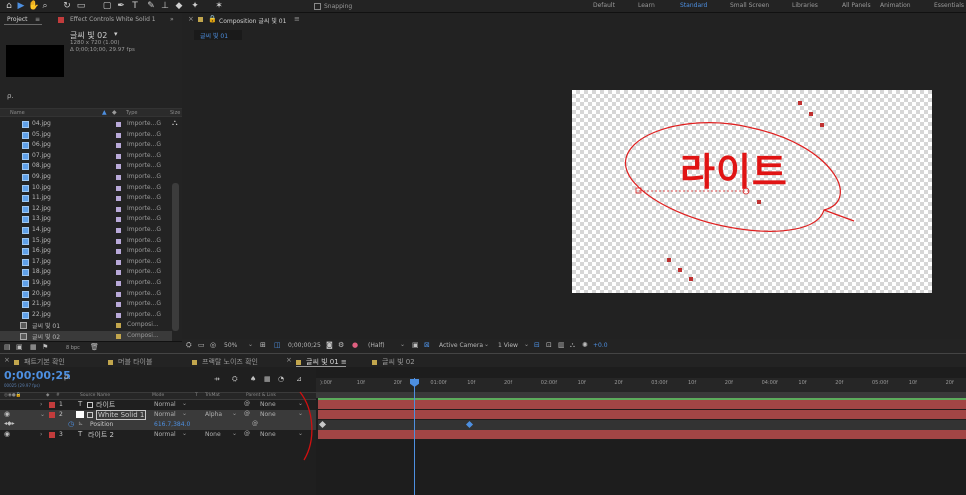 This screenshot has width=966, height=495. Describe the element at coordinates (604, 5) in the screenshot. I see `workspace-default: Default` at that location.